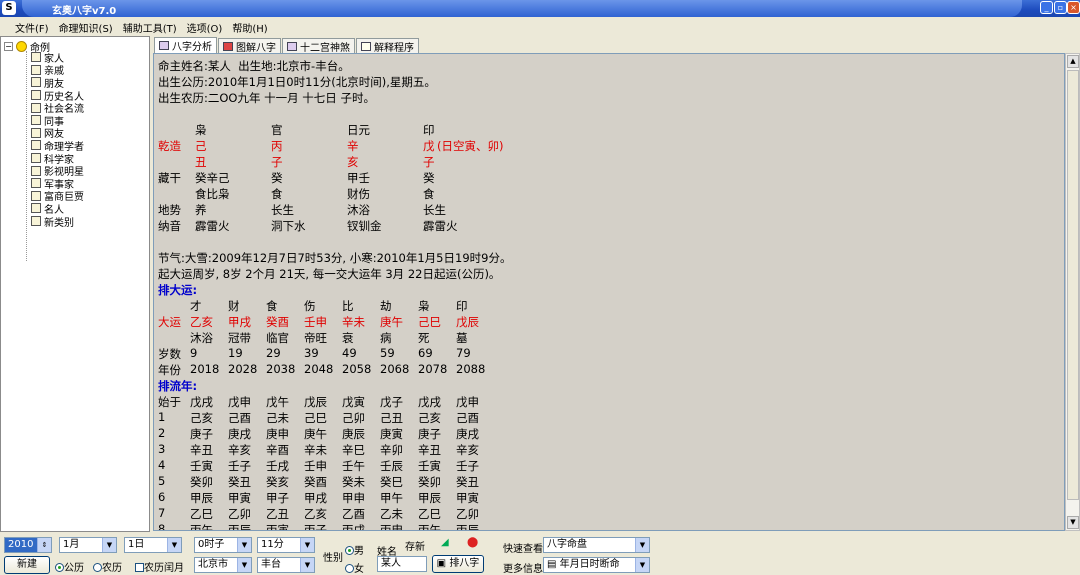  What do you see at coordinates (32, 27) in the screenshot?
I see `menu-file: 文件(F)` at bounding box center [32, 27].